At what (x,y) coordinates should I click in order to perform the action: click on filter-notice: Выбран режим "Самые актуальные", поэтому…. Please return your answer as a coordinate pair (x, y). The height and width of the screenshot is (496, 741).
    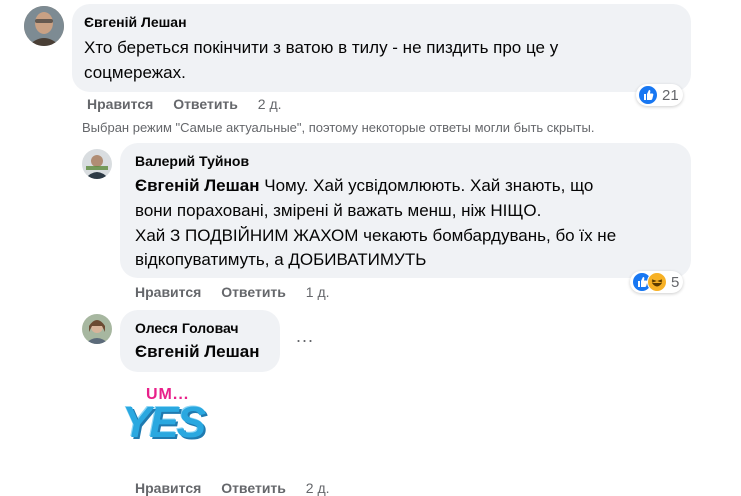
    Looking at the image, I should click on (338, 127).